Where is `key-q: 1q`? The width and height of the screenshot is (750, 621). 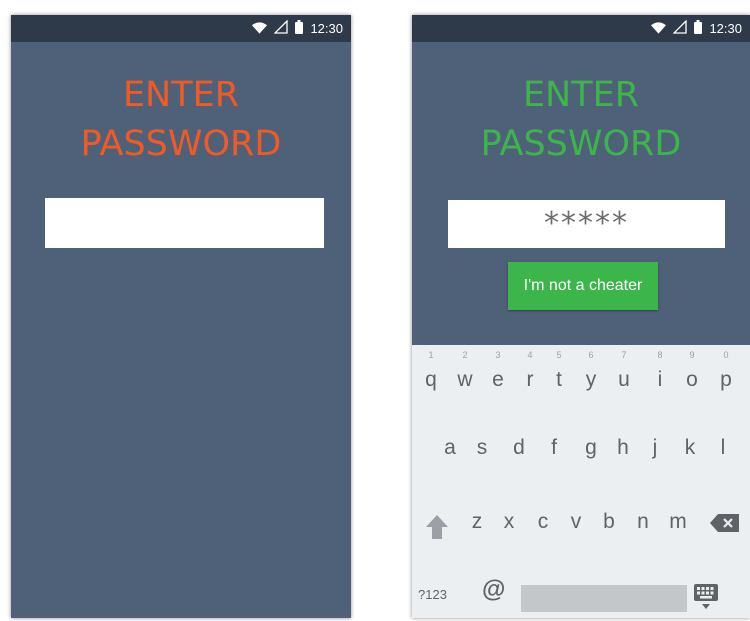 key-q: 1q is located at coordinates (431, 375).